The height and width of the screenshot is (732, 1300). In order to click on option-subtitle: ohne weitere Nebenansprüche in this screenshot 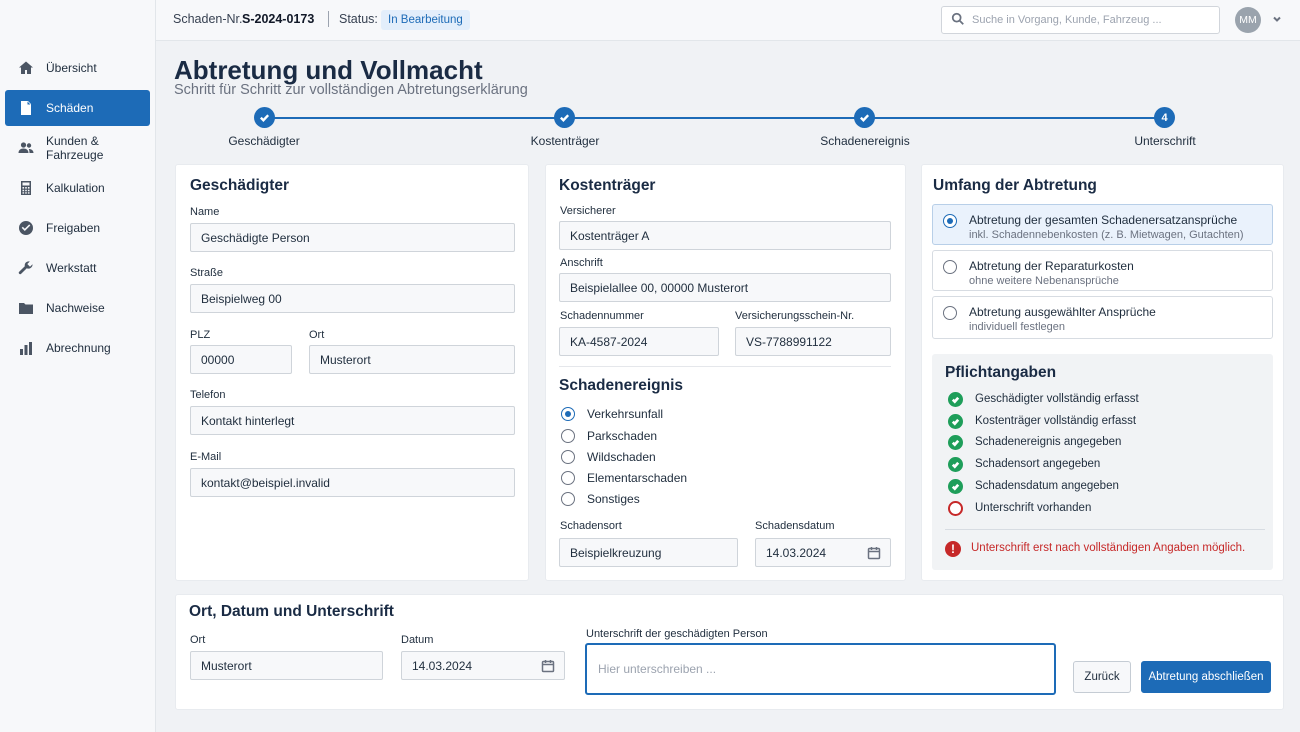, I will do `click(1044, 281)`.